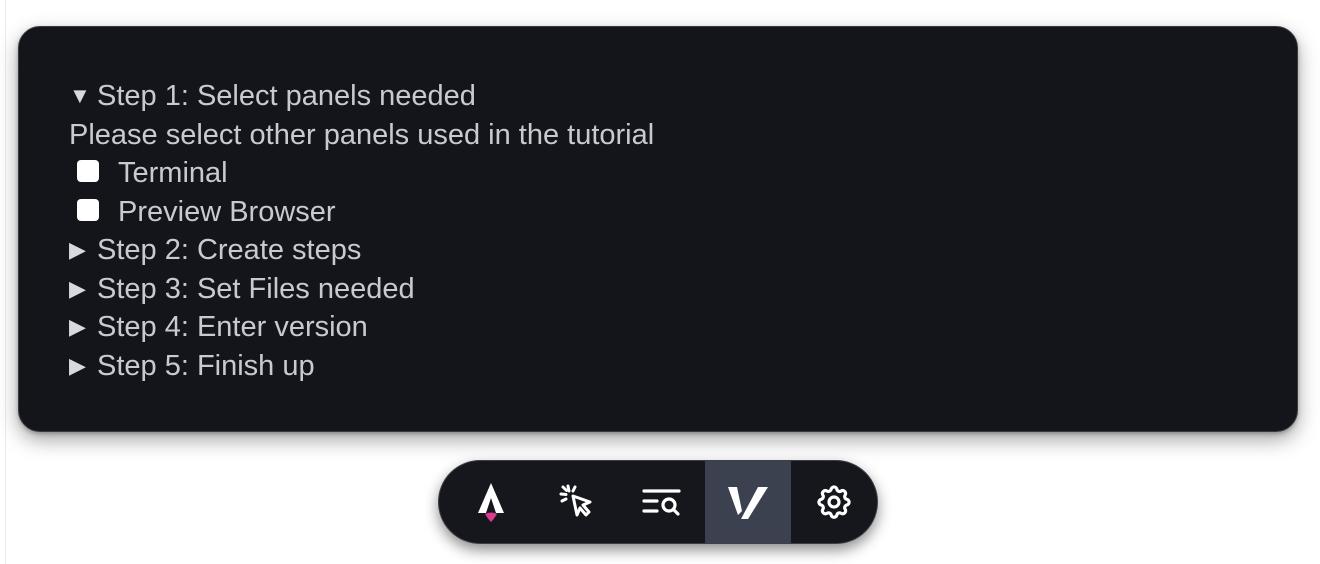 The height and width of the screenshot is (564, 1320). Describe the element at coordinates (88, 209) in the screenshot. I see `preview-browser-checkbox` at that location.